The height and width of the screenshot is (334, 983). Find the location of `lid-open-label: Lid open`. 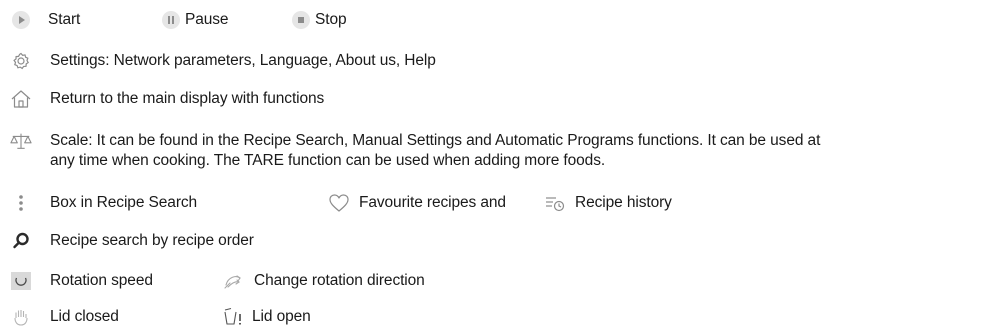

lid-open-label: Lid open is located at coordinates (281, 316).